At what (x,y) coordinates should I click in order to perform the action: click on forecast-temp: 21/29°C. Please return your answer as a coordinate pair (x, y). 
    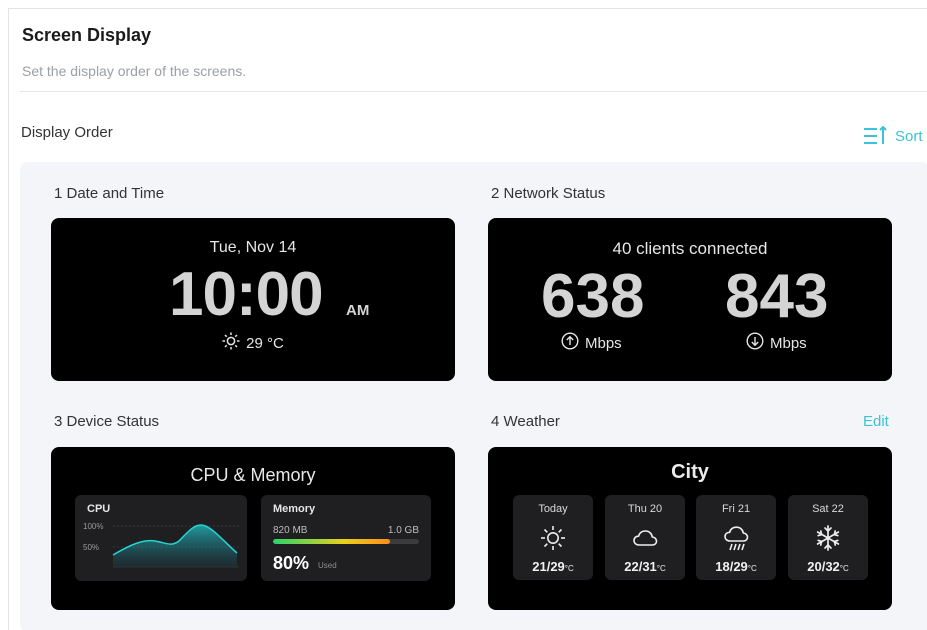
    Looking at the image, I should click on (553, 566).